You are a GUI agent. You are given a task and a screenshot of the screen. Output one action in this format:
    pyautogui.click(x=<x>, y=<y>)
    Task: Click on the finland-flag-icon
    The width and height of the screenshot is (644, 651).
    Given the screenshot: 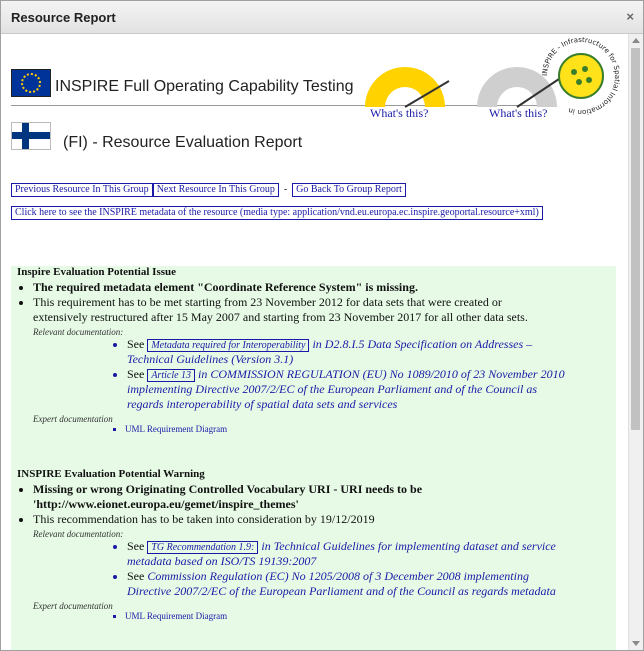 What is the action you would take?
    pyautogui.click(x=31, y=136)
    